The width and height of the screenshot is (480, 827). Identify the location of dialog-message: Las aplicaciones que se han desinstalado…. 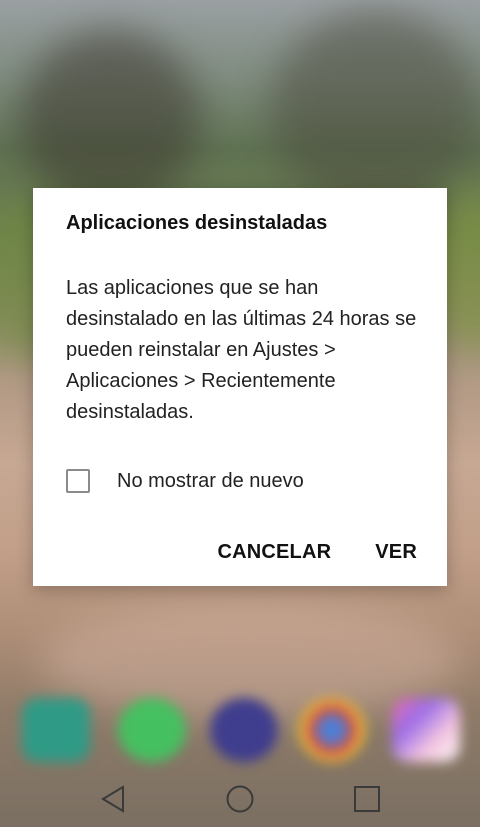
(241, 350).